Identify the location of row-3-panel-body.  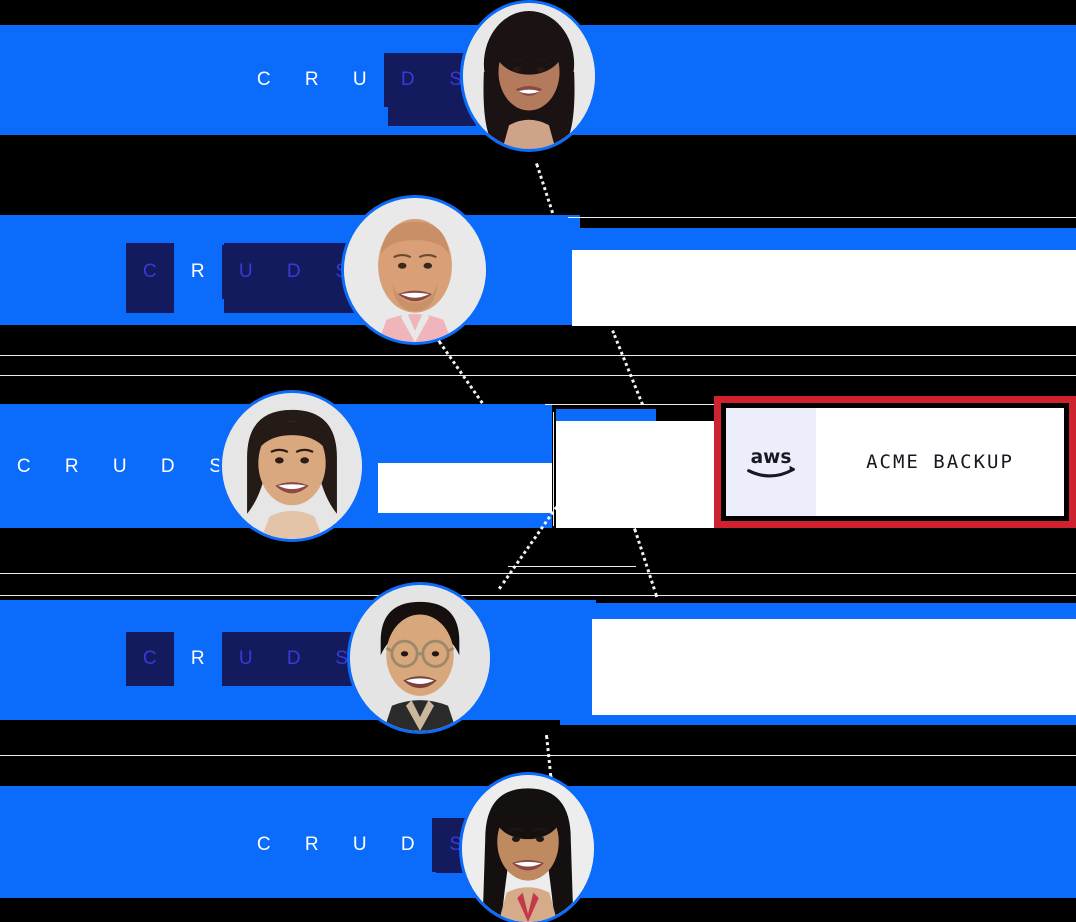
(636, 474).